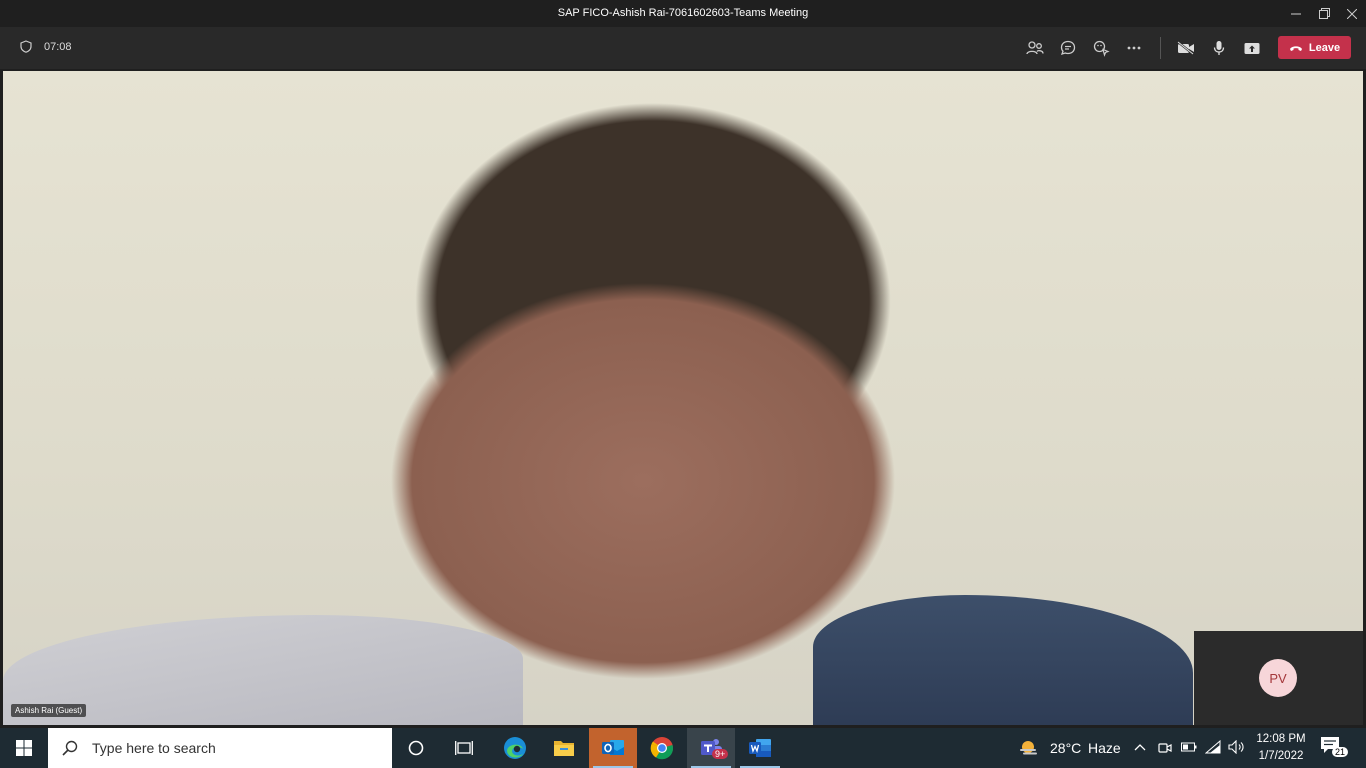 The height and width of the screenshot is (768, 1366). I want to click on phone-hangup-icon, so click(1295, 48).